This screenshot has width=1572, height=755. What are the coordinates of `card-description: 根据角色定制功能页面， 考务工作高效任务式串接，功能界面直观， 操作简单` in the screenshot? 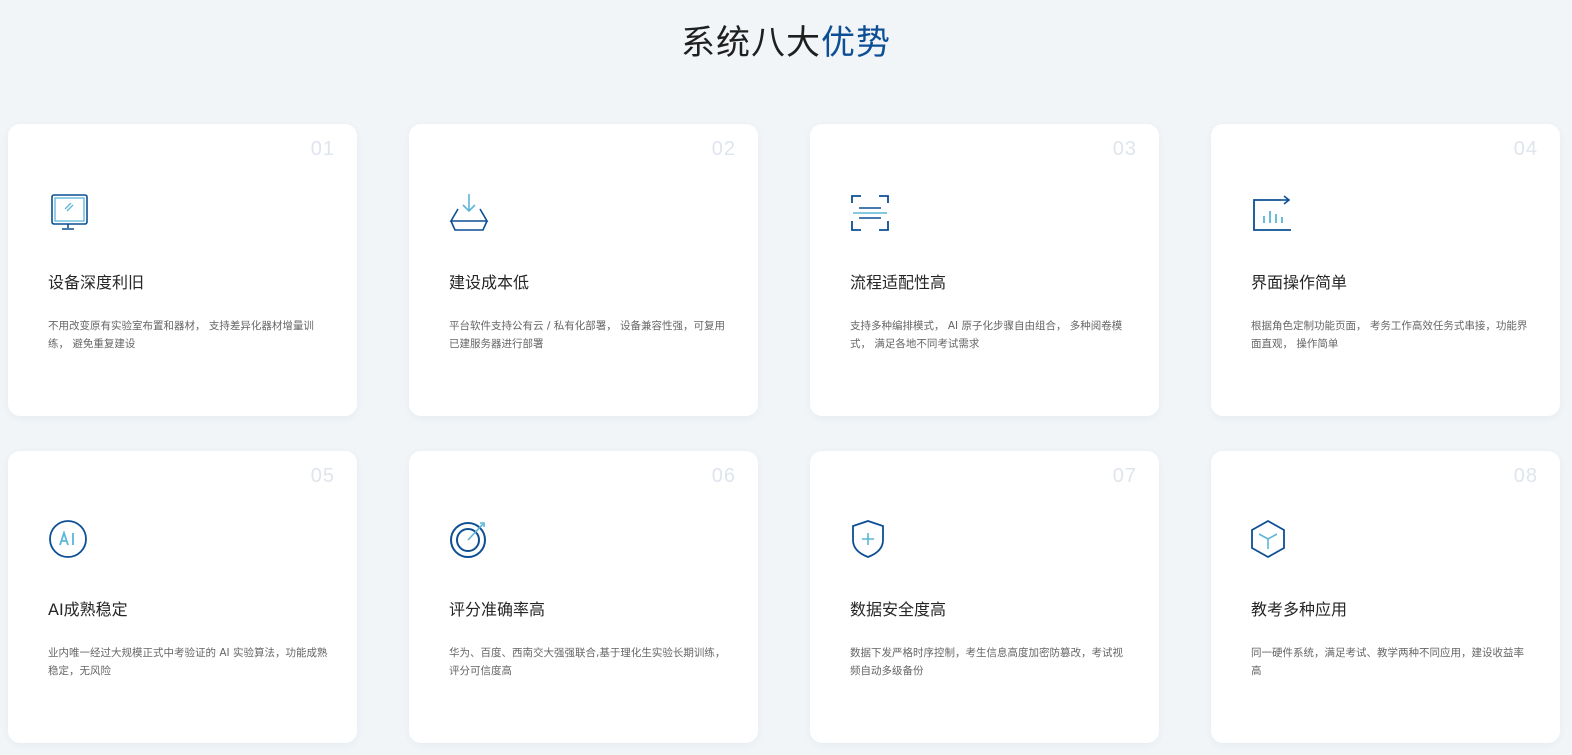 It's located at (1389, 335).